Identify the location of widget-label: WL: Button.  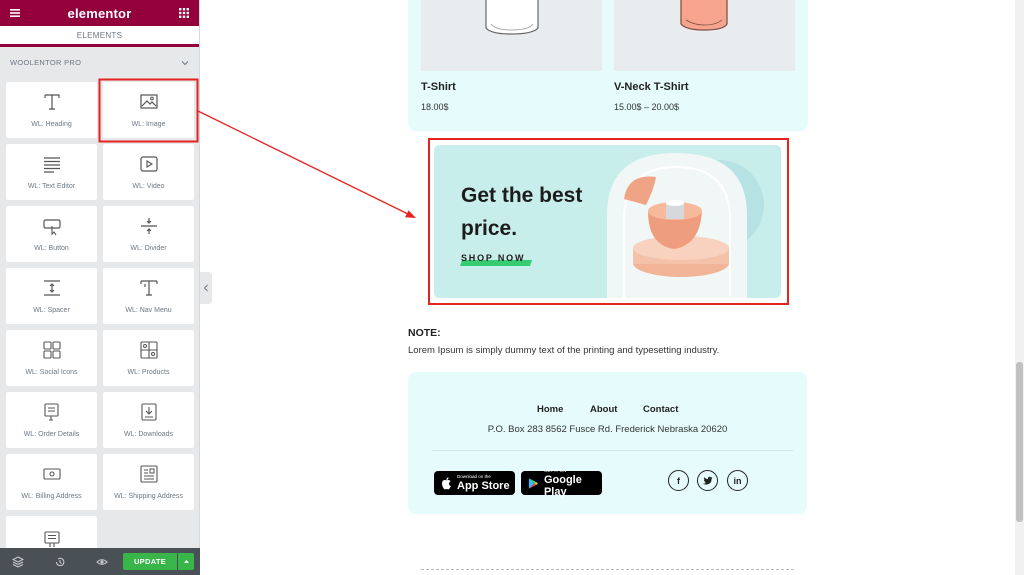
(51, 248).